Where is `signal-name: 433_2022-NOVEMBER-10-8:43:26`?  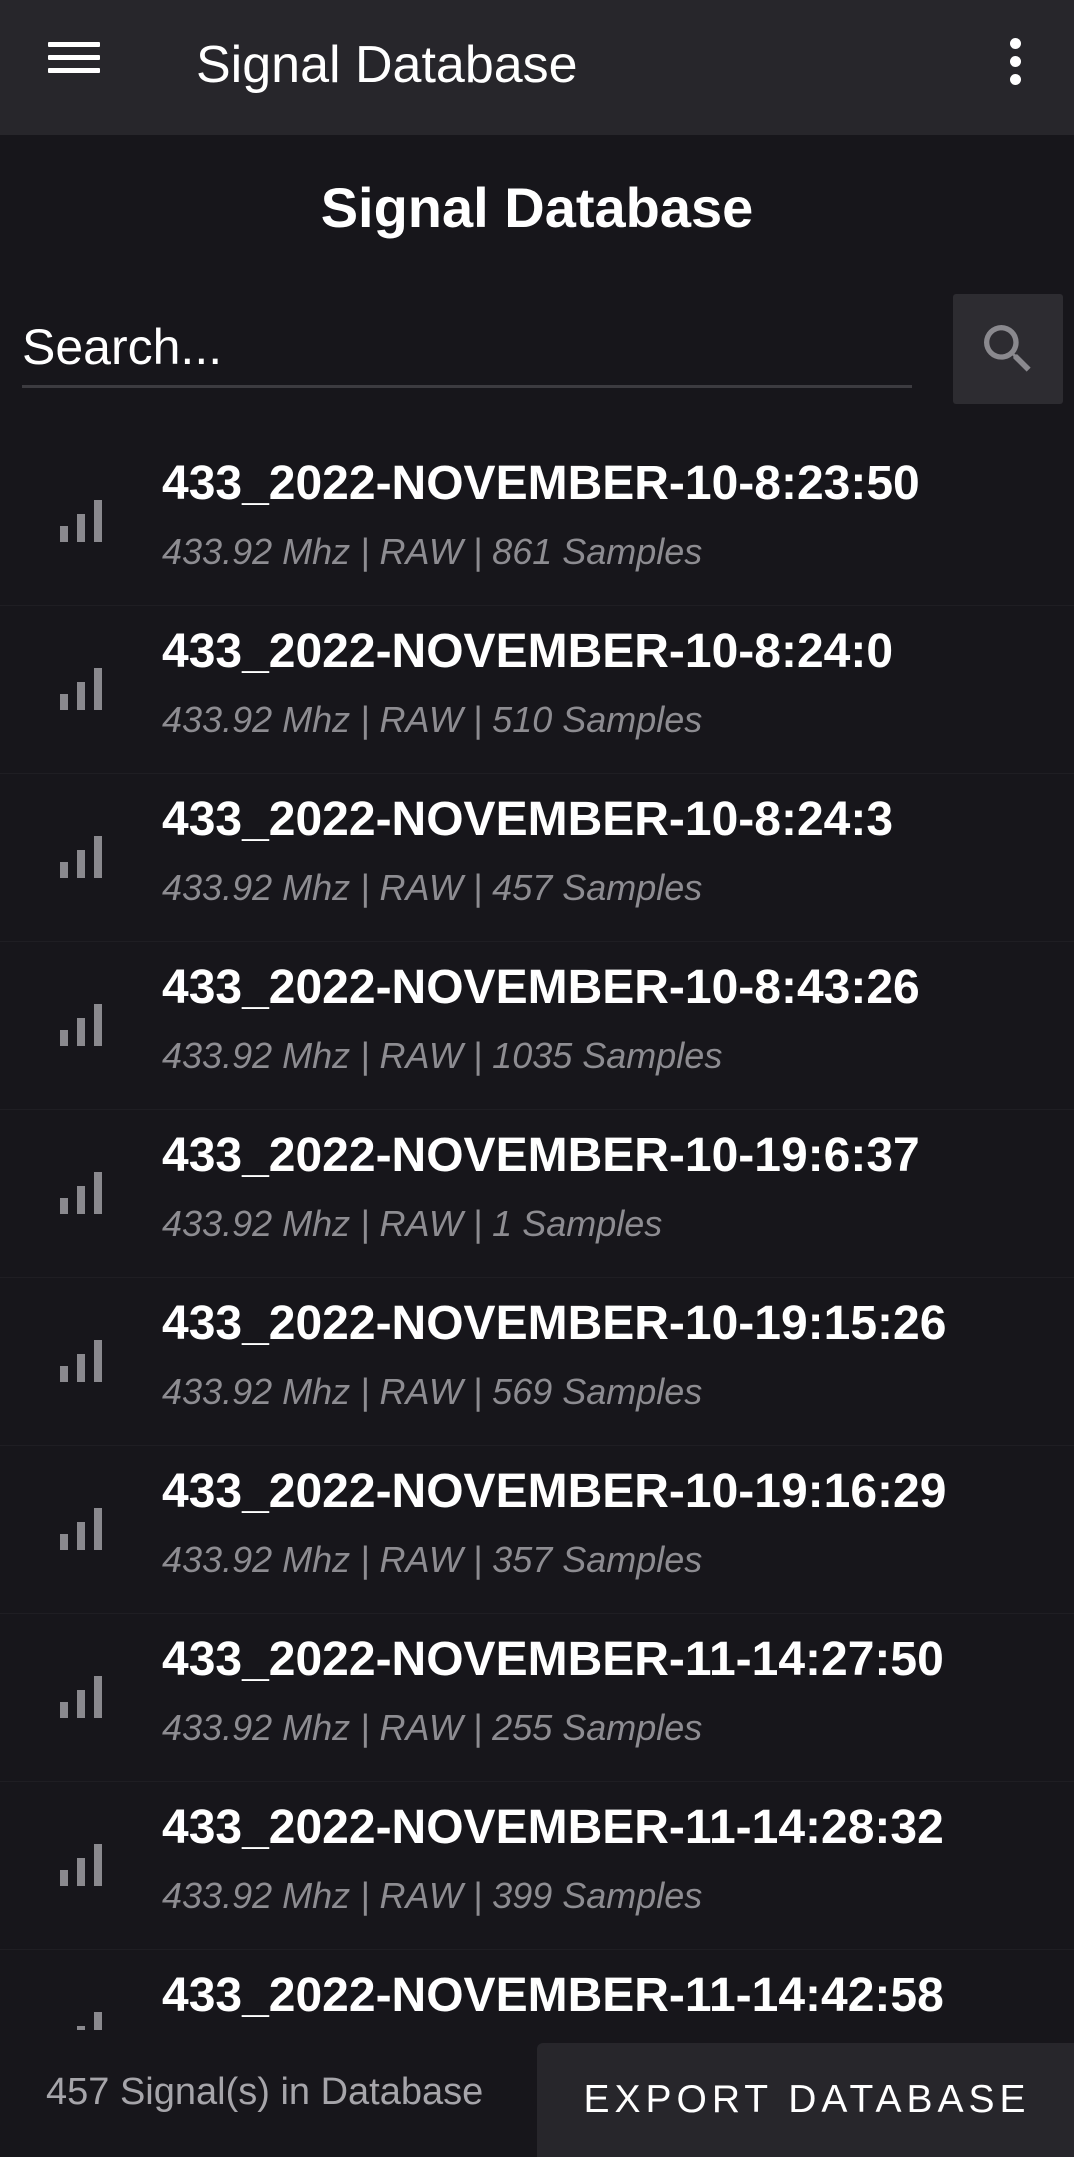
signal-name: 433_2022-NOVEMBER-10-8:43:26 is located at coordinates (541, 987).